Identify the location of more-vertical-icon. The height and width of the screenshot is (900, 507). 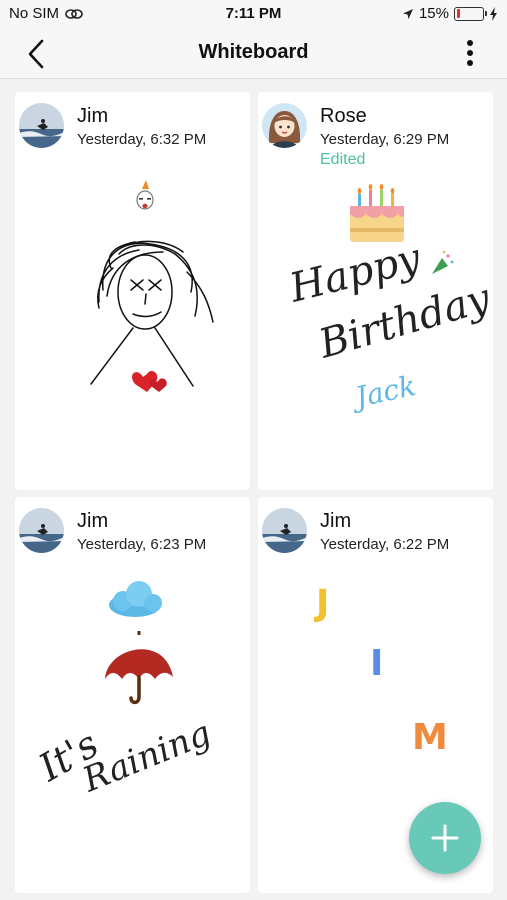
(470, 53).